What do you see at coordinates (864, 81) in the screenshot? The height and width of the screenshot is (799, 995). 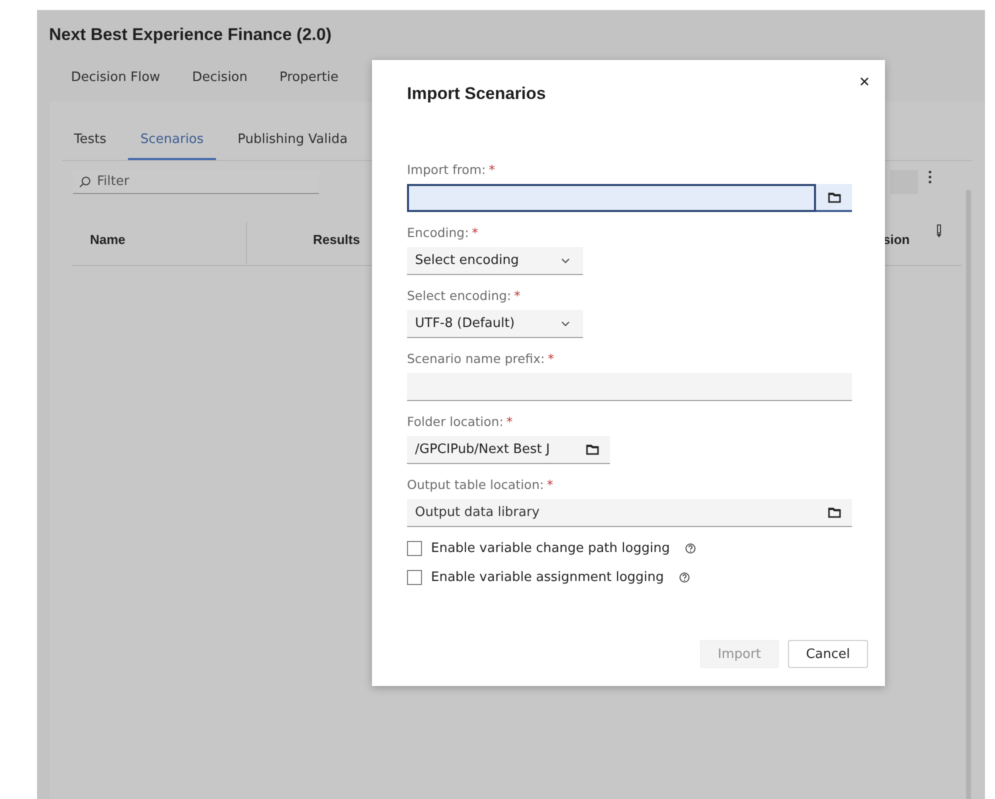 I see `close-icon` at bounding box center [864, 81].